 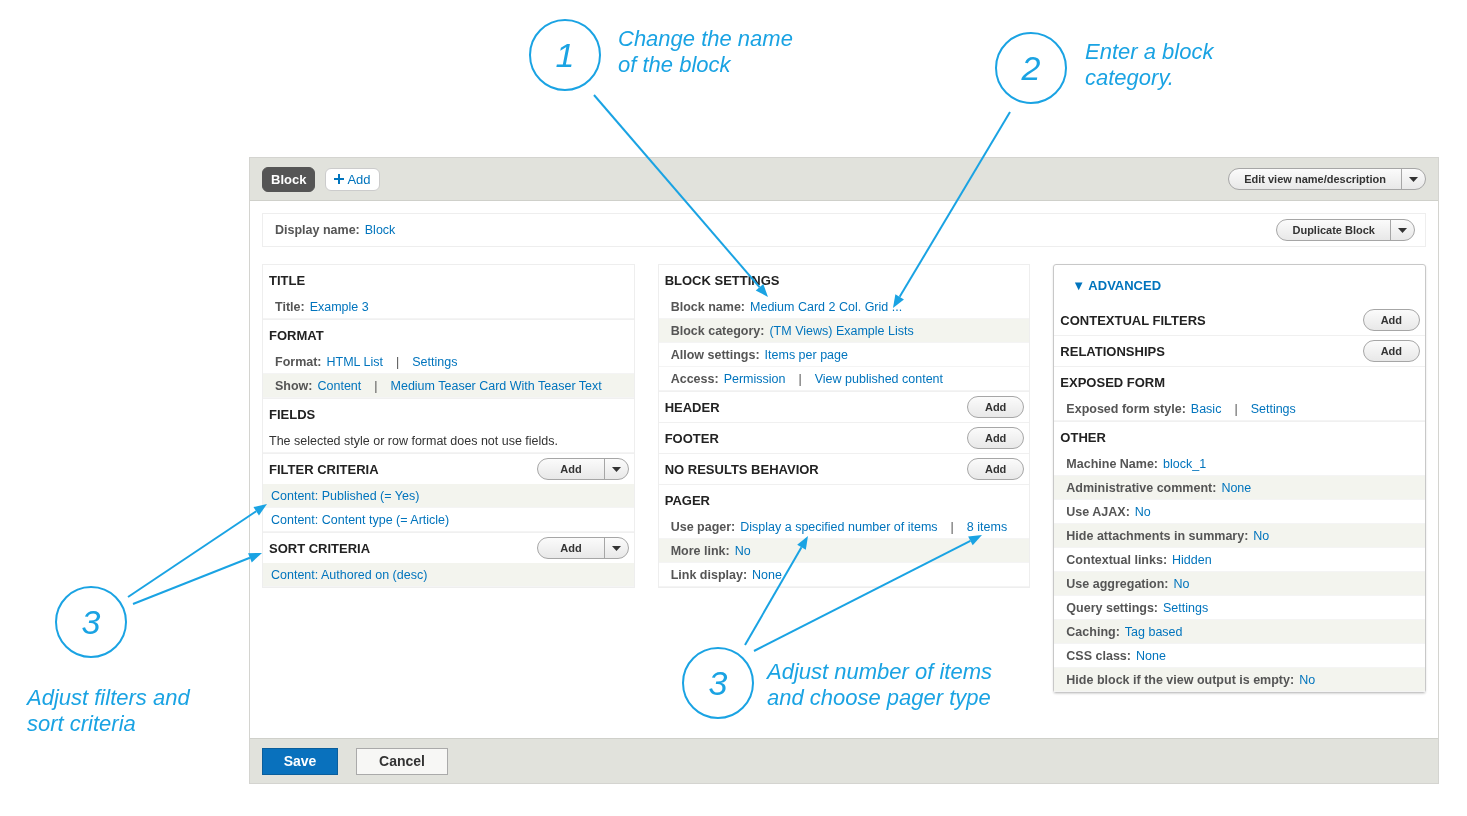 What do you see at coordinates (879, 685) in the screenshot?
I see `callout-text: Adjust number of items and choose pager type` at bounding box center [879, 685].